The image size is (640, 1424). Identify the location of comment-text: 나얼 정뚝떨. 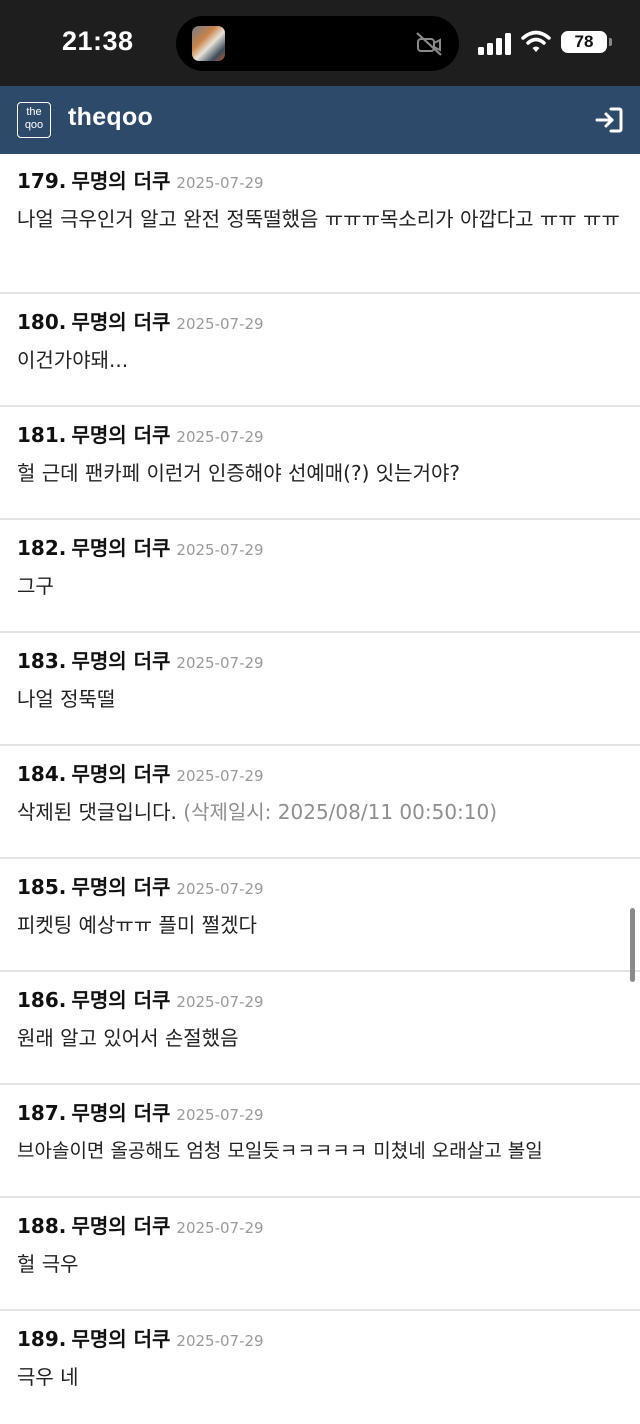
(66, 699).